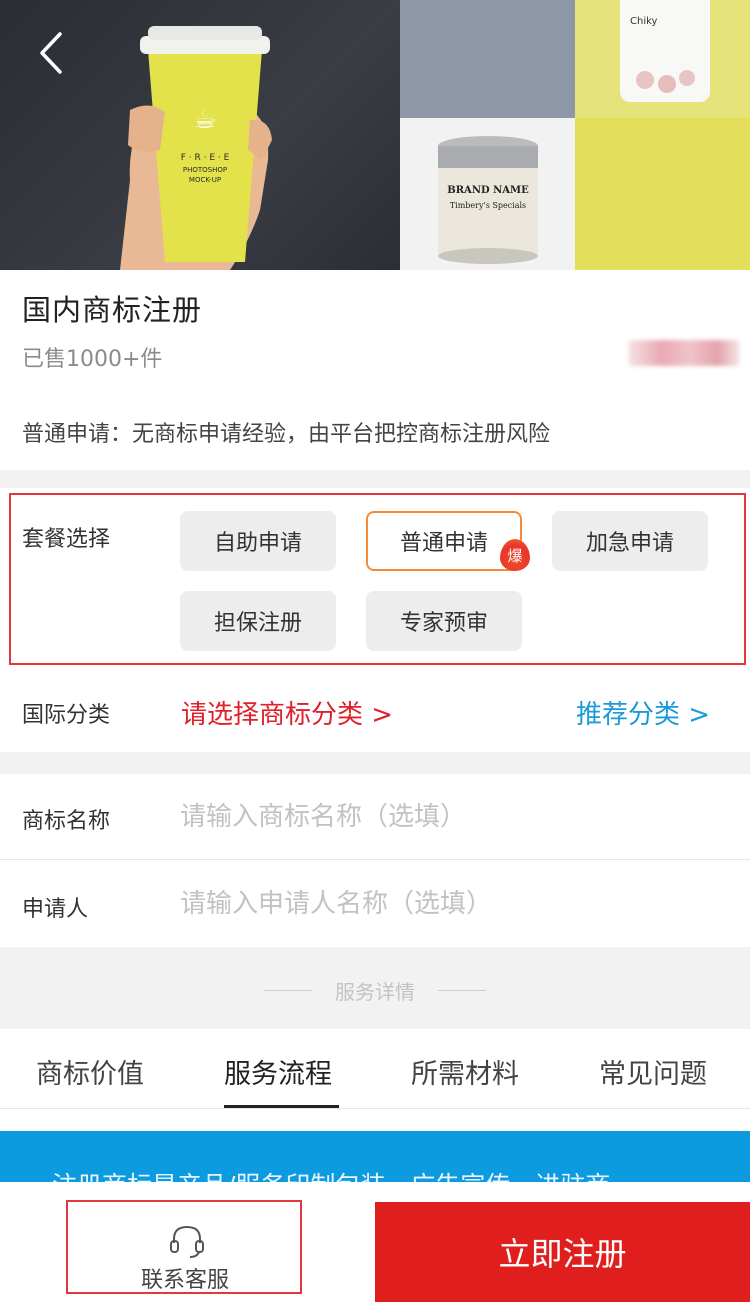 The image size is (750, 1302). I want to click on package-option-label: 普通申请, so click(443, 543).